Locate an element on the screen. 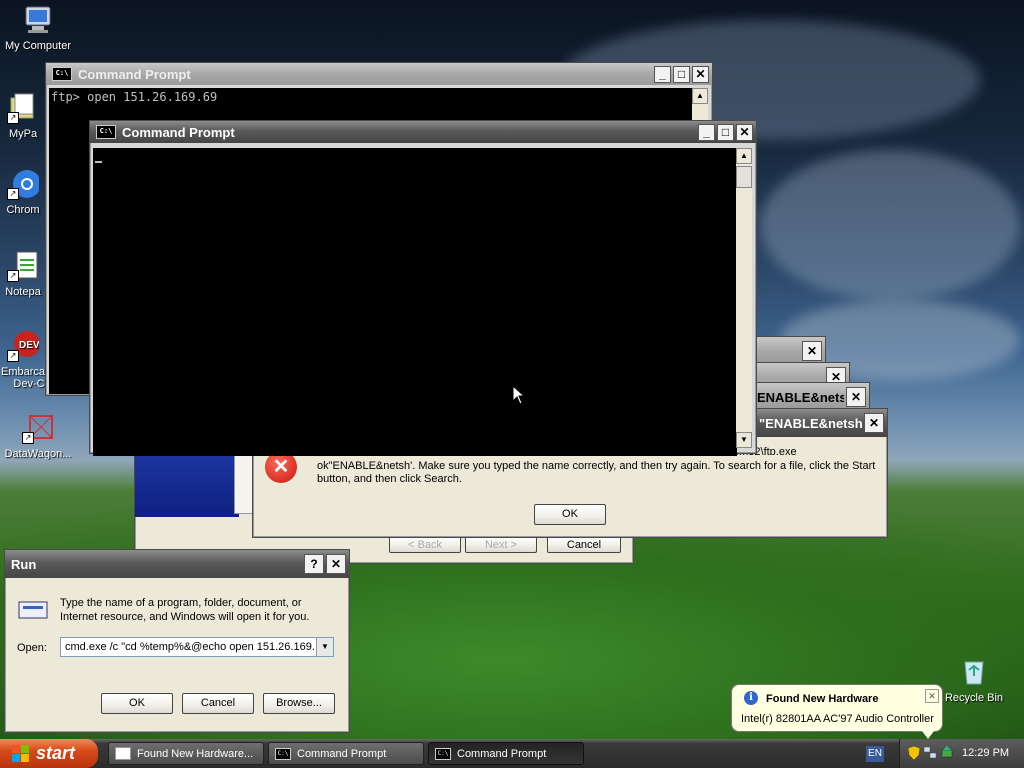 Image resolution: width=1024 pixels, height=768 pixels. windows-logo-icon is located at coordinates (21, 753).